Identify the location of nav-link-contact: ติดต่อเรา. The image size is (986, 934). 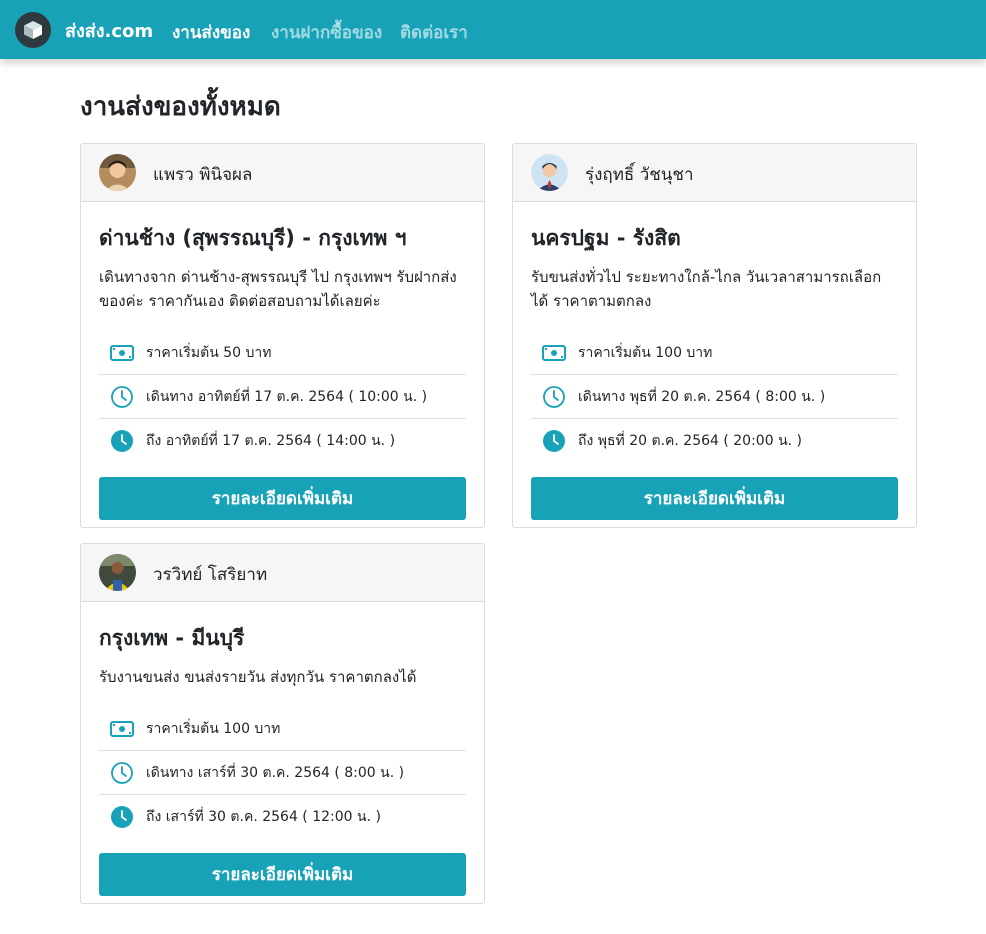
(434, 32).